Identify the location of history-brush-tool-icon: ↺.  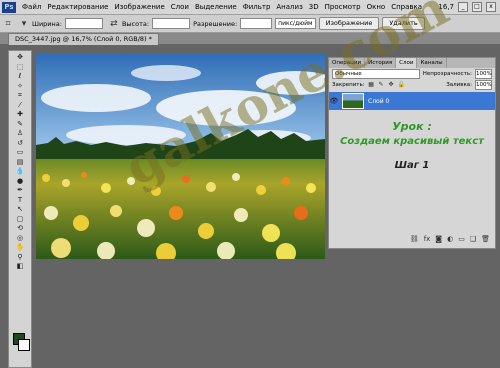
(20, 144).